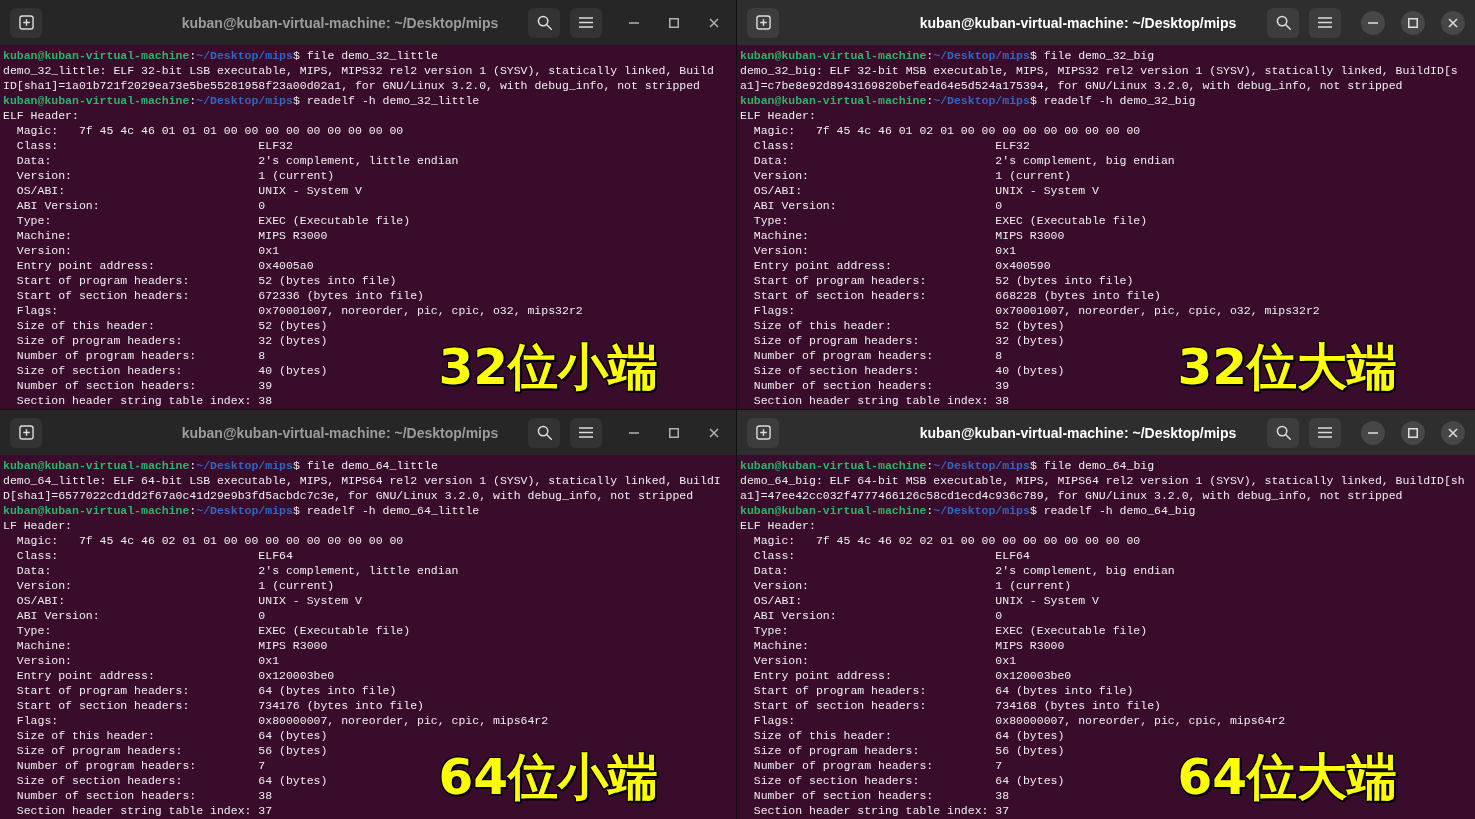 The width and height of the screenshot is (1475, 819). I want to click on field-value: 0, so click(999, 205).